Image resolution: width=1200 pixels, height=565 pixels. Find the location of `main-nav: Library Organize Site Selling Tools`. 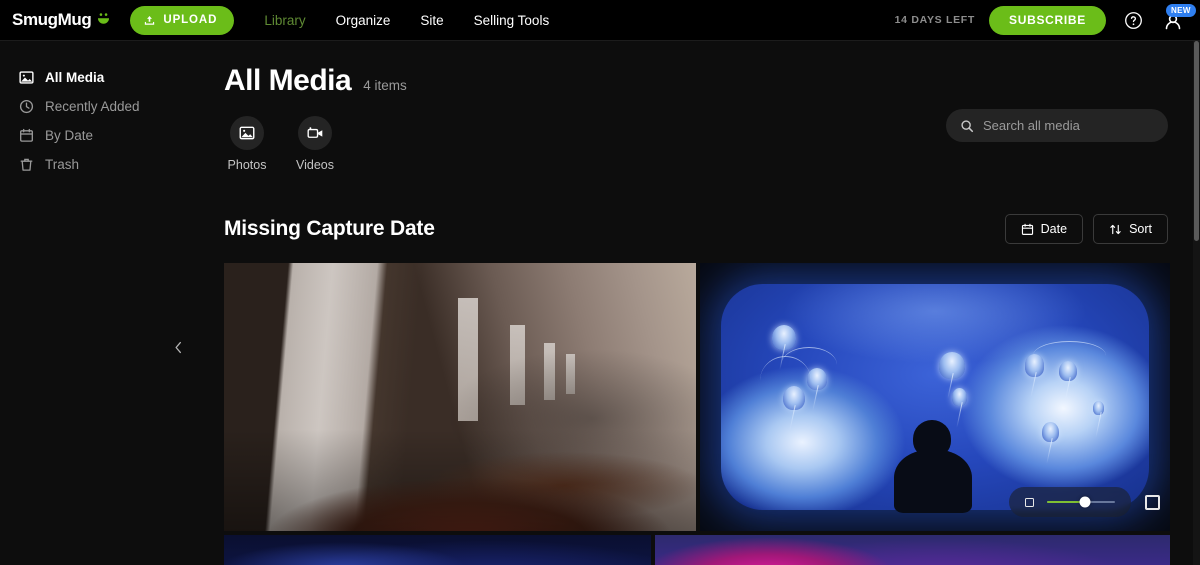

main-nav: Library Organize Site Selling Tools is located at coordinates (406, 20).